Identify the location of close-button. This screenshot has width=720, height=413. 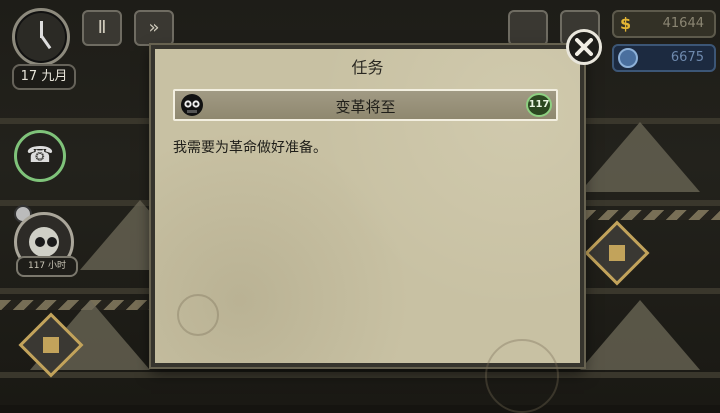
(584, 47).